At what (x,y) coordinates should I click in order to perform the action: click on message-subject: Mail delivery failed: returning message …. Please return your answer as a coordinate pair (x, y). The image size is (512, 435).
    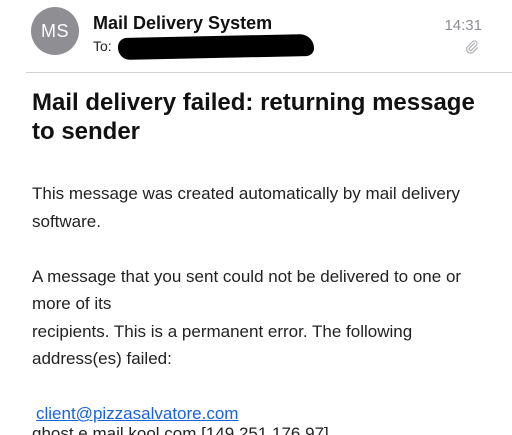
    Looking at the image, I should click on (253, 117).